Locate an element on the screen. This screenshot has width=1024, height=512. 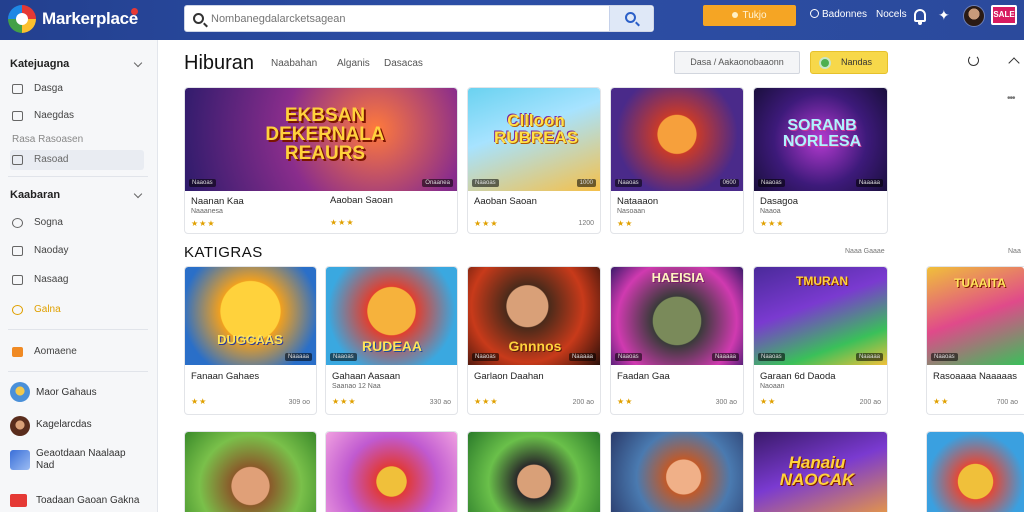
gift-icon: ✦ is located at coordinates (944, 15).